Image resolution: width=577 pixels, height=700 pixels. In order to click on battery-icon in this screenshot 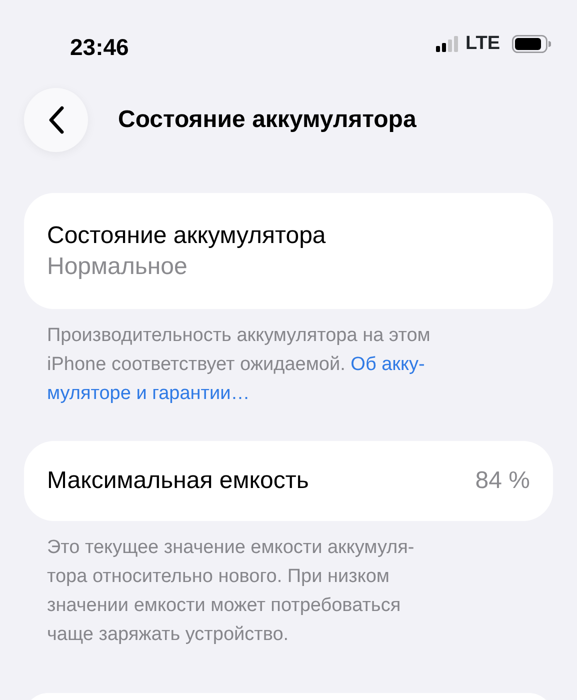, I will do `click(531, 44)`.